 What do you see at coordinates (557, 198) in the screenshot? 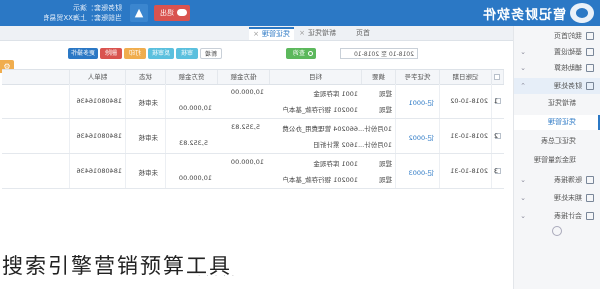
I see `sidebar-item-period-end: 期末处理 ⌄` at bounding box center [557, 198].